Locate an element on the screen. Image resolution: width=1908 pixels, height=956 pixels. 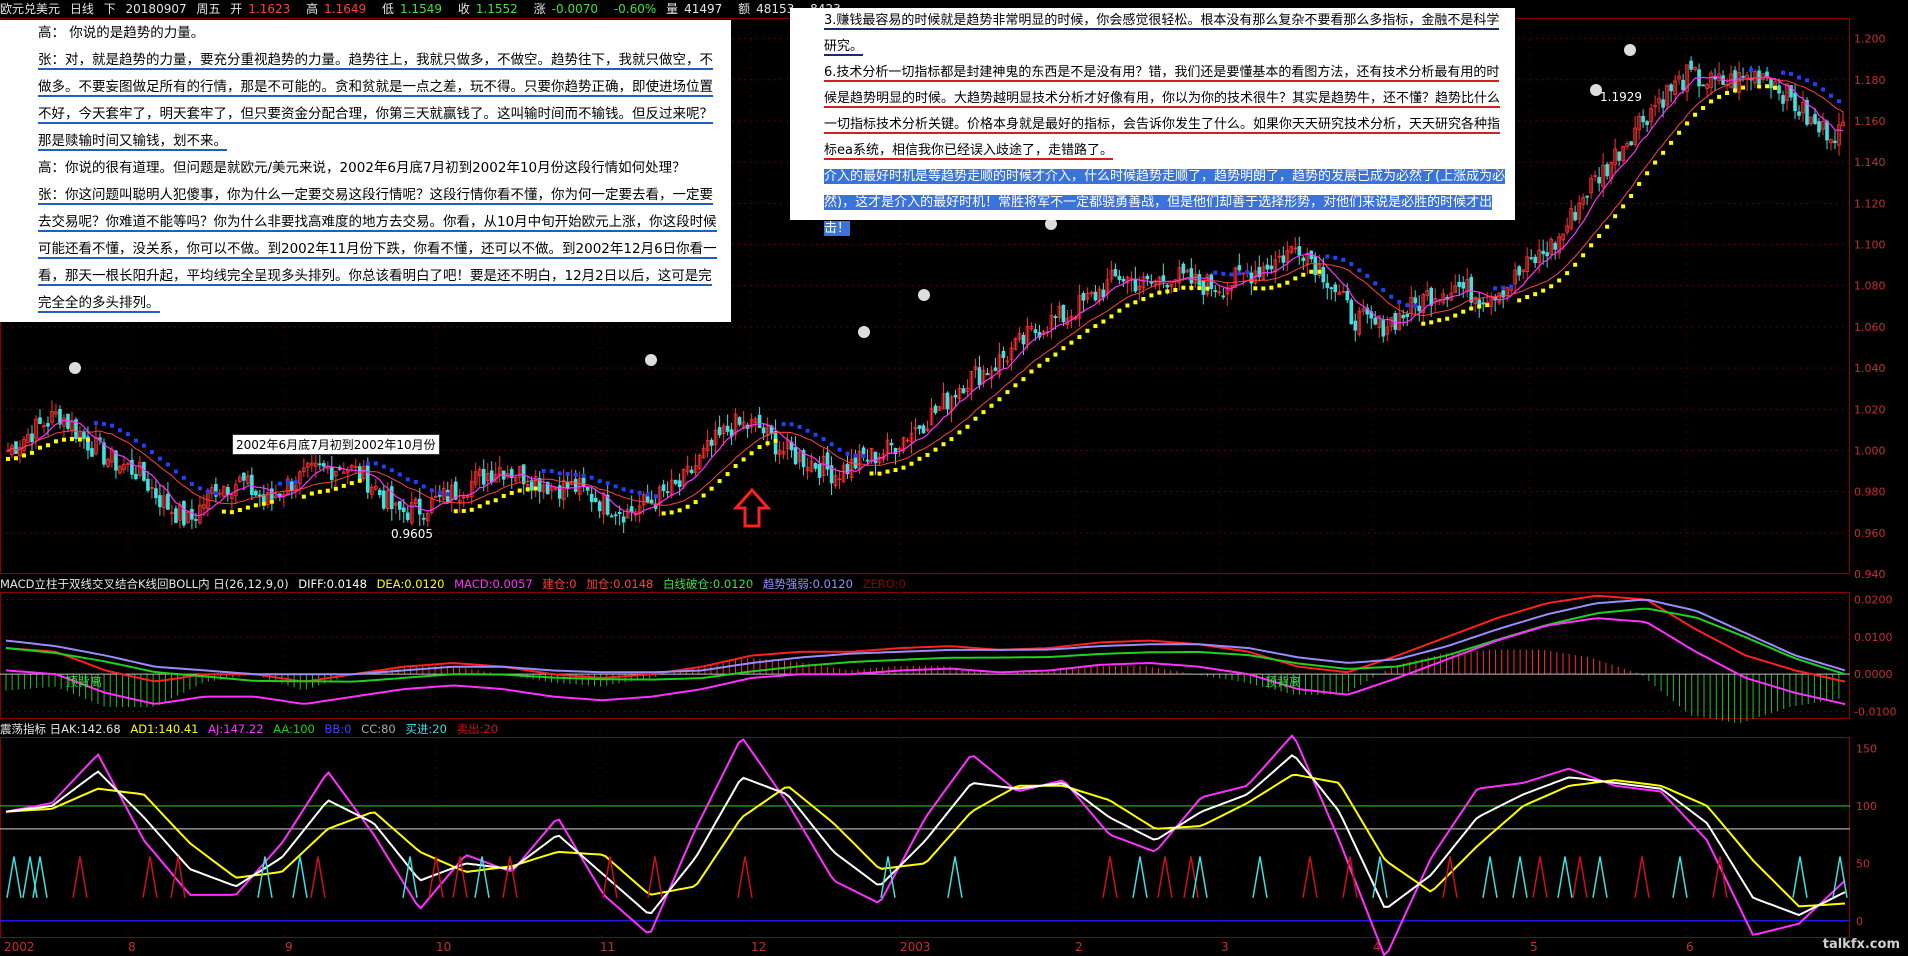
x-label-2: 9 is located at coordinates (289, 947).